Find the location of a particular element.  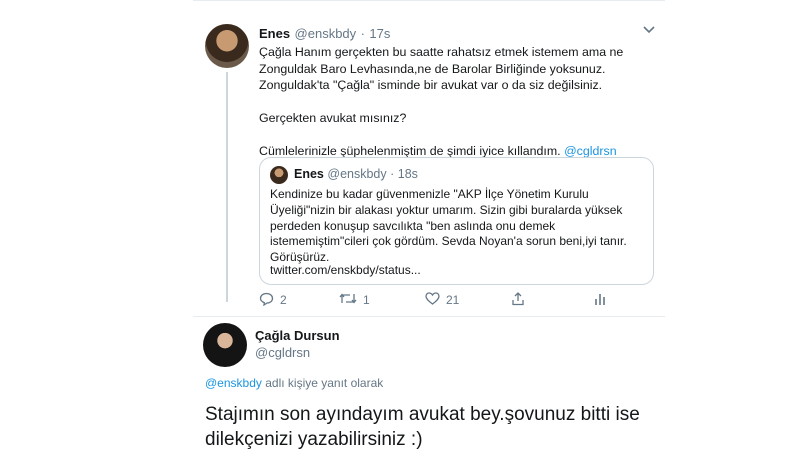

tweet-actions: 2 1 21 is located at coordinates (449, 301).